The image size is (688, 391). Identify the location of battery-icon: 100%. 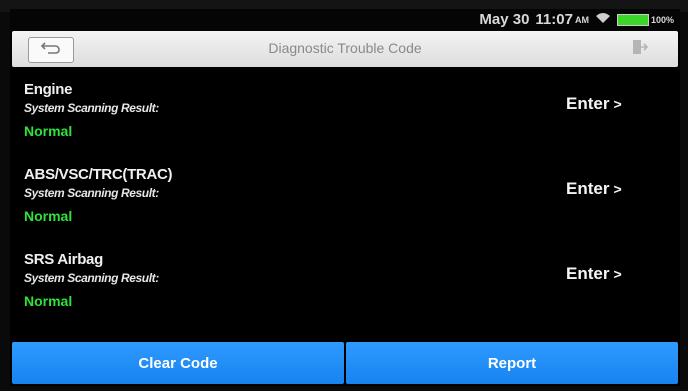
(645, 19).